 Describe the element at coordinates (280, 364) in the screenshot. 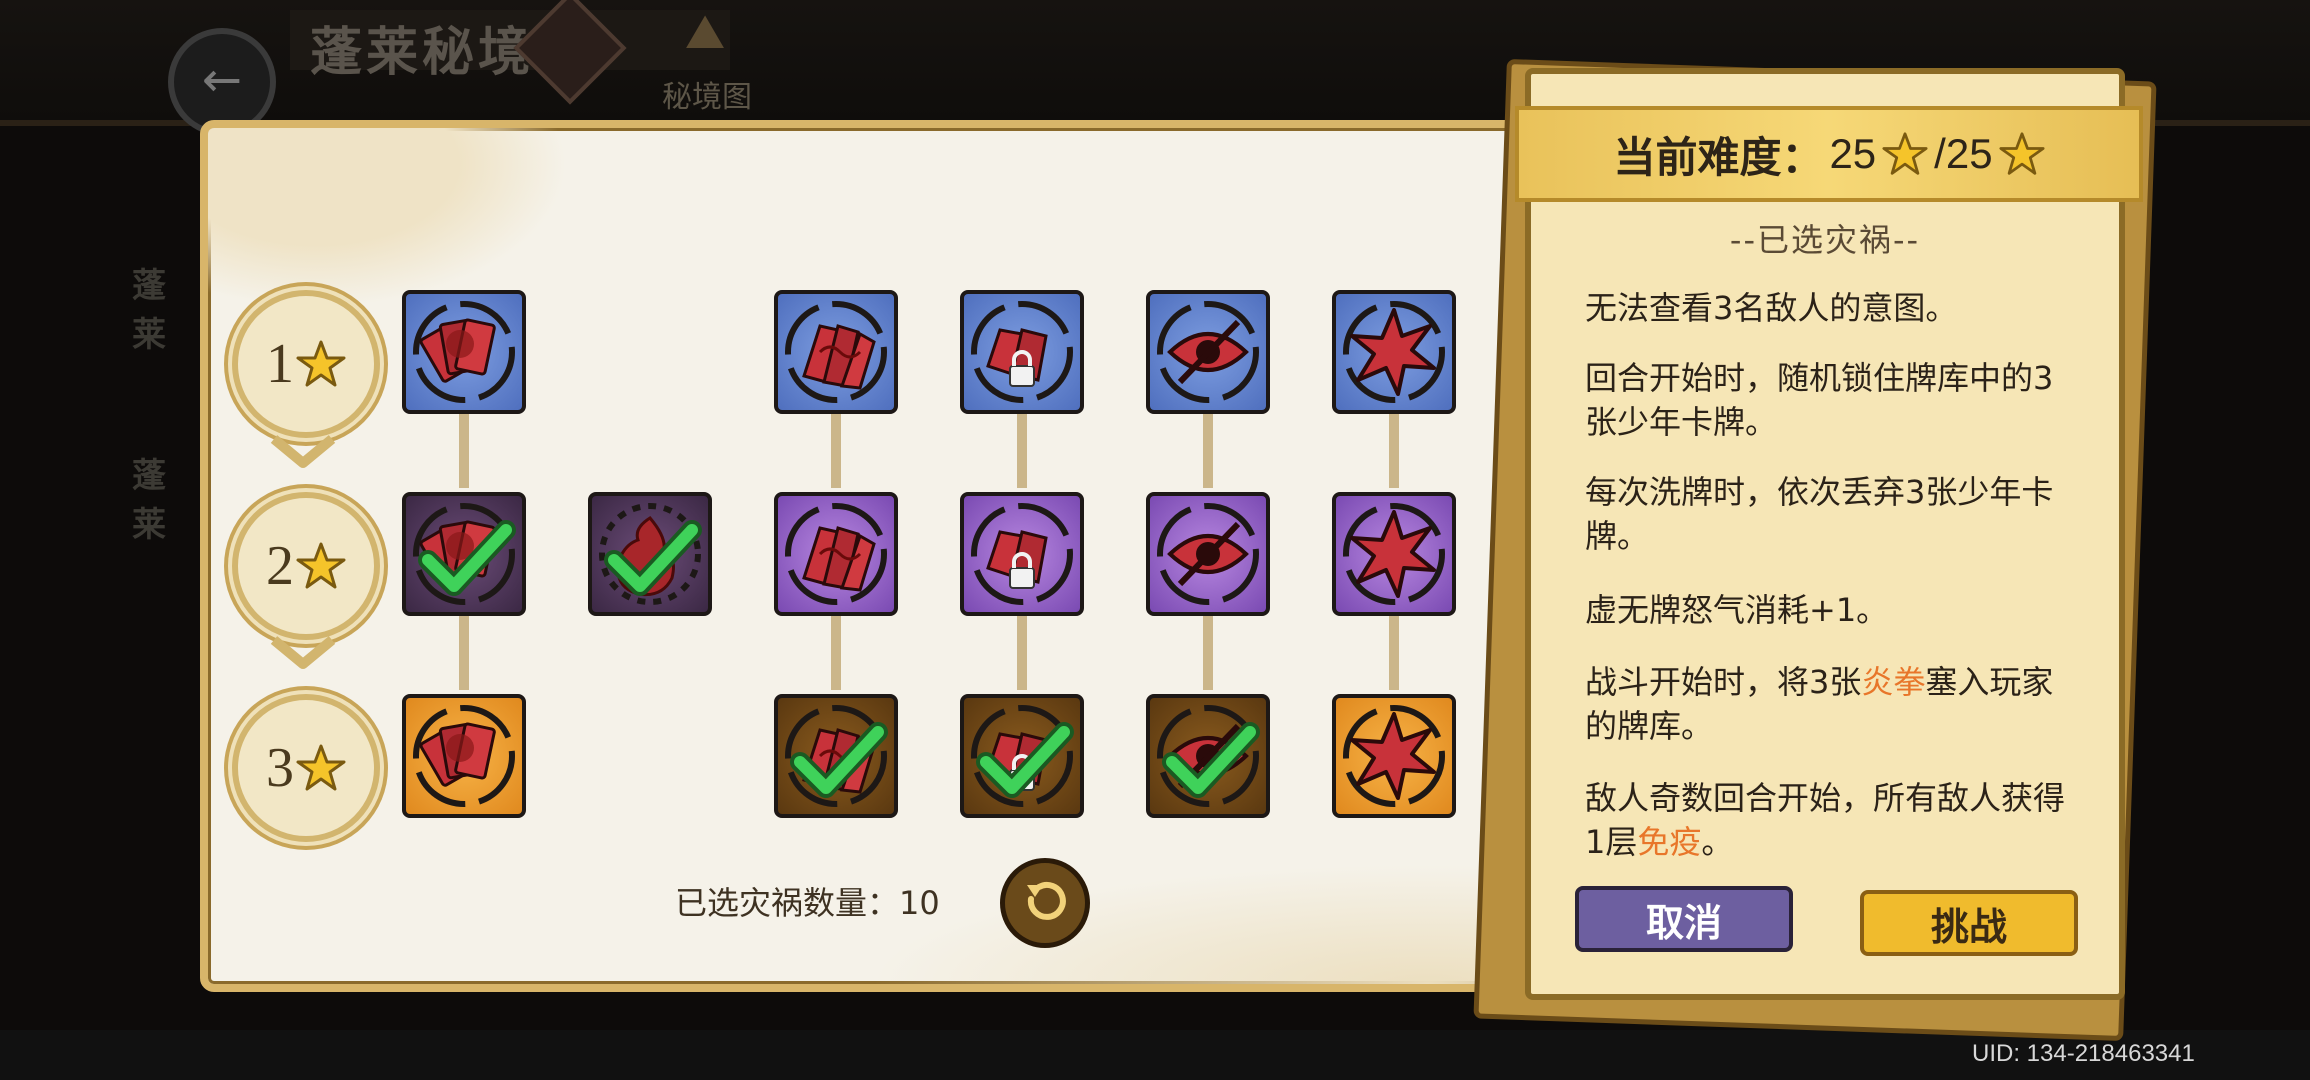

I see `level-number: 1` at that location.